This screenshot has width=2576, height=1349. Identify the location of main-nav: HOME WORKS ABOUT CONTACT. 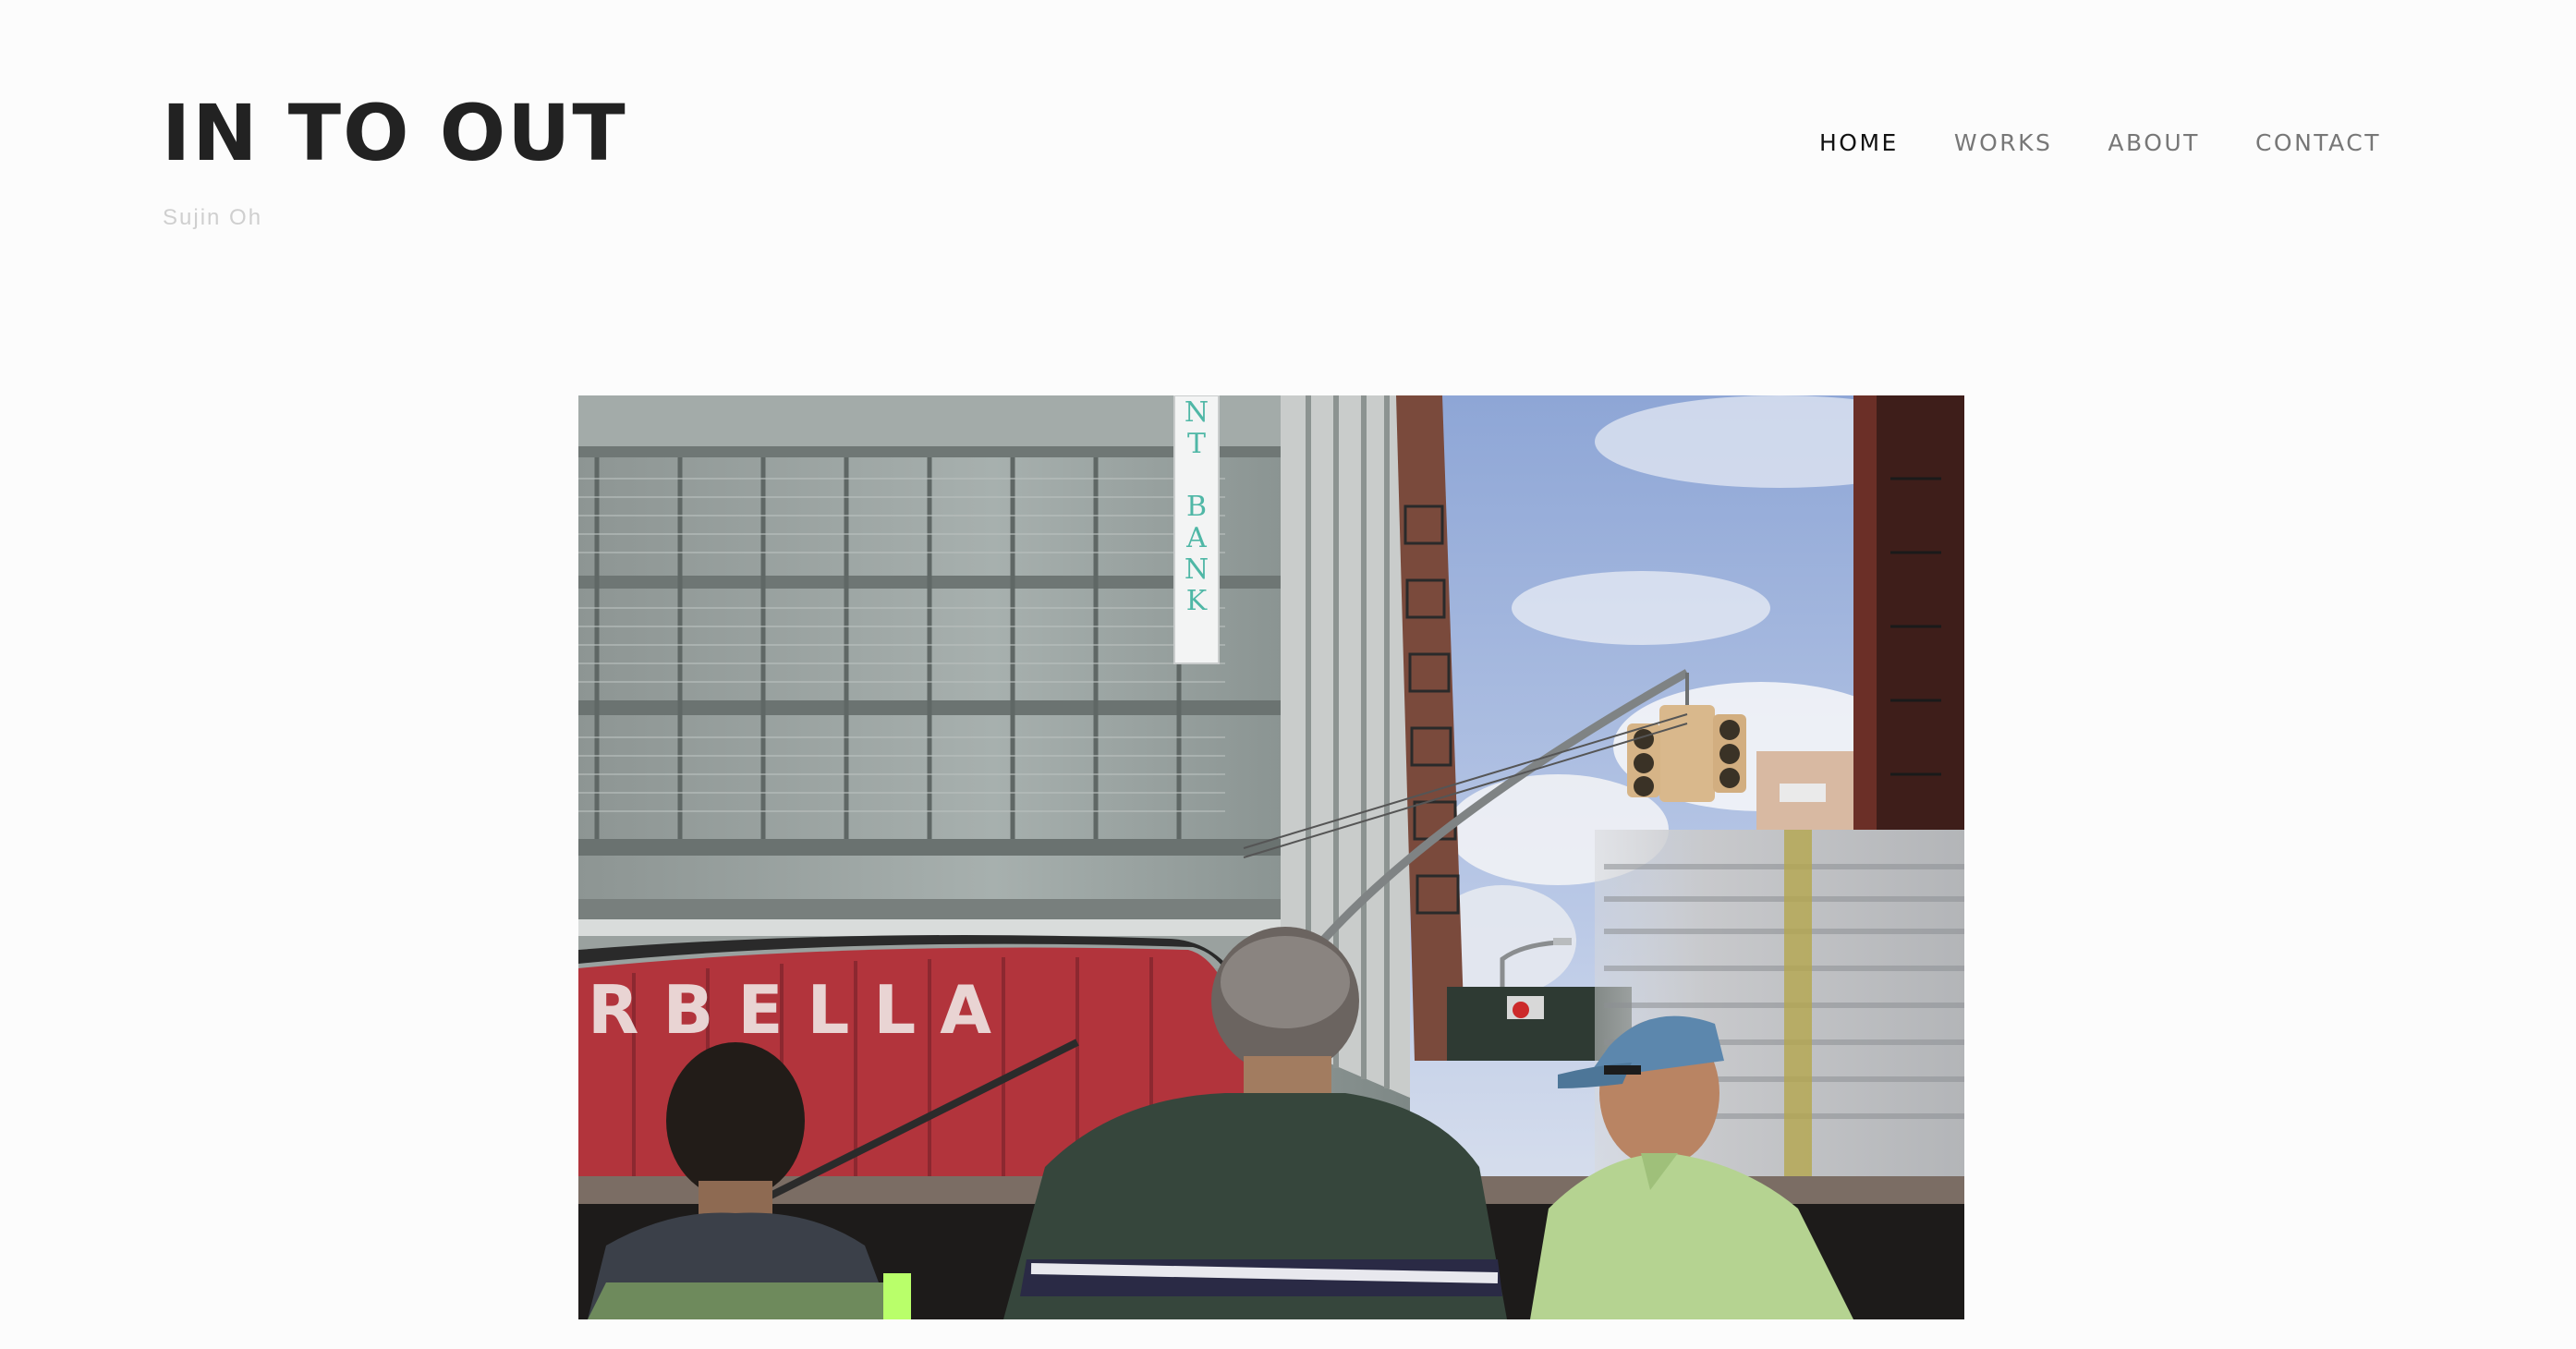
(2100, 142).